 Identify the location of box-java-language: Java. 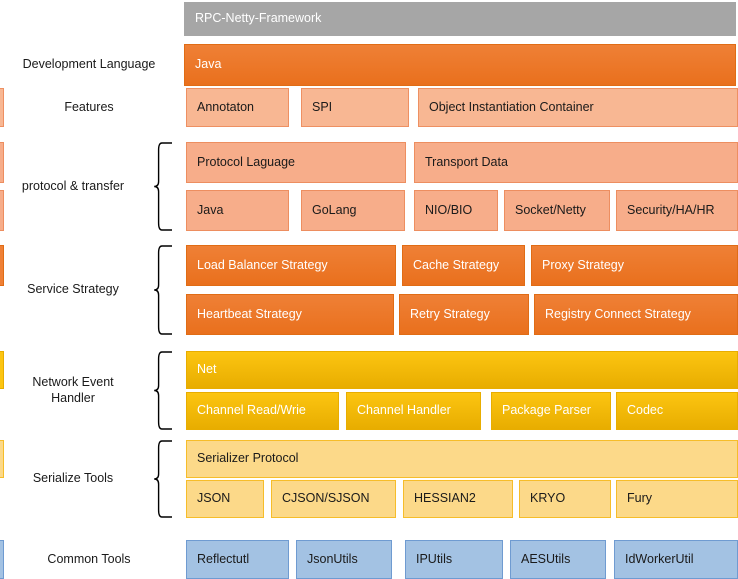
(460, 65).